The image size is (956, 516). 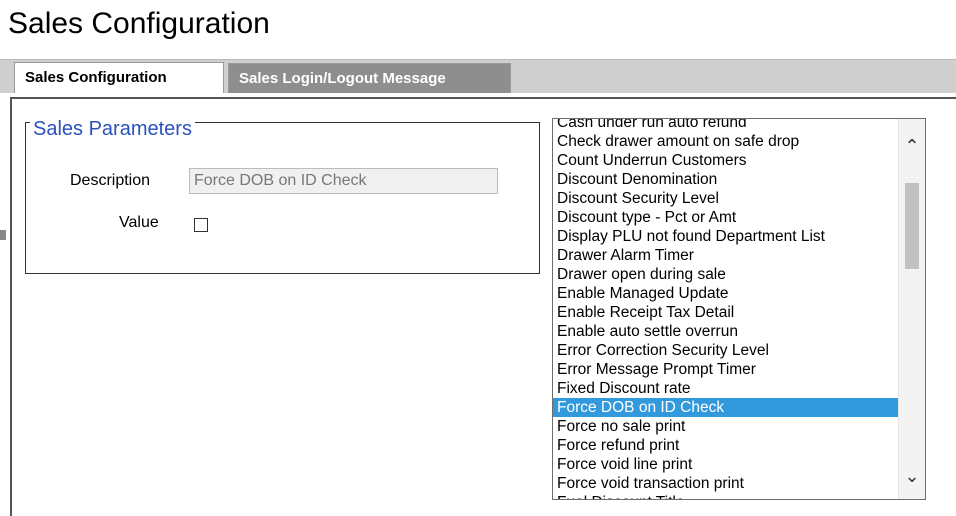 What do you see at coordinates (726, 179) in the screenshot?
I see `list-item: Discount Denomination` at bounding box center [726, 179].